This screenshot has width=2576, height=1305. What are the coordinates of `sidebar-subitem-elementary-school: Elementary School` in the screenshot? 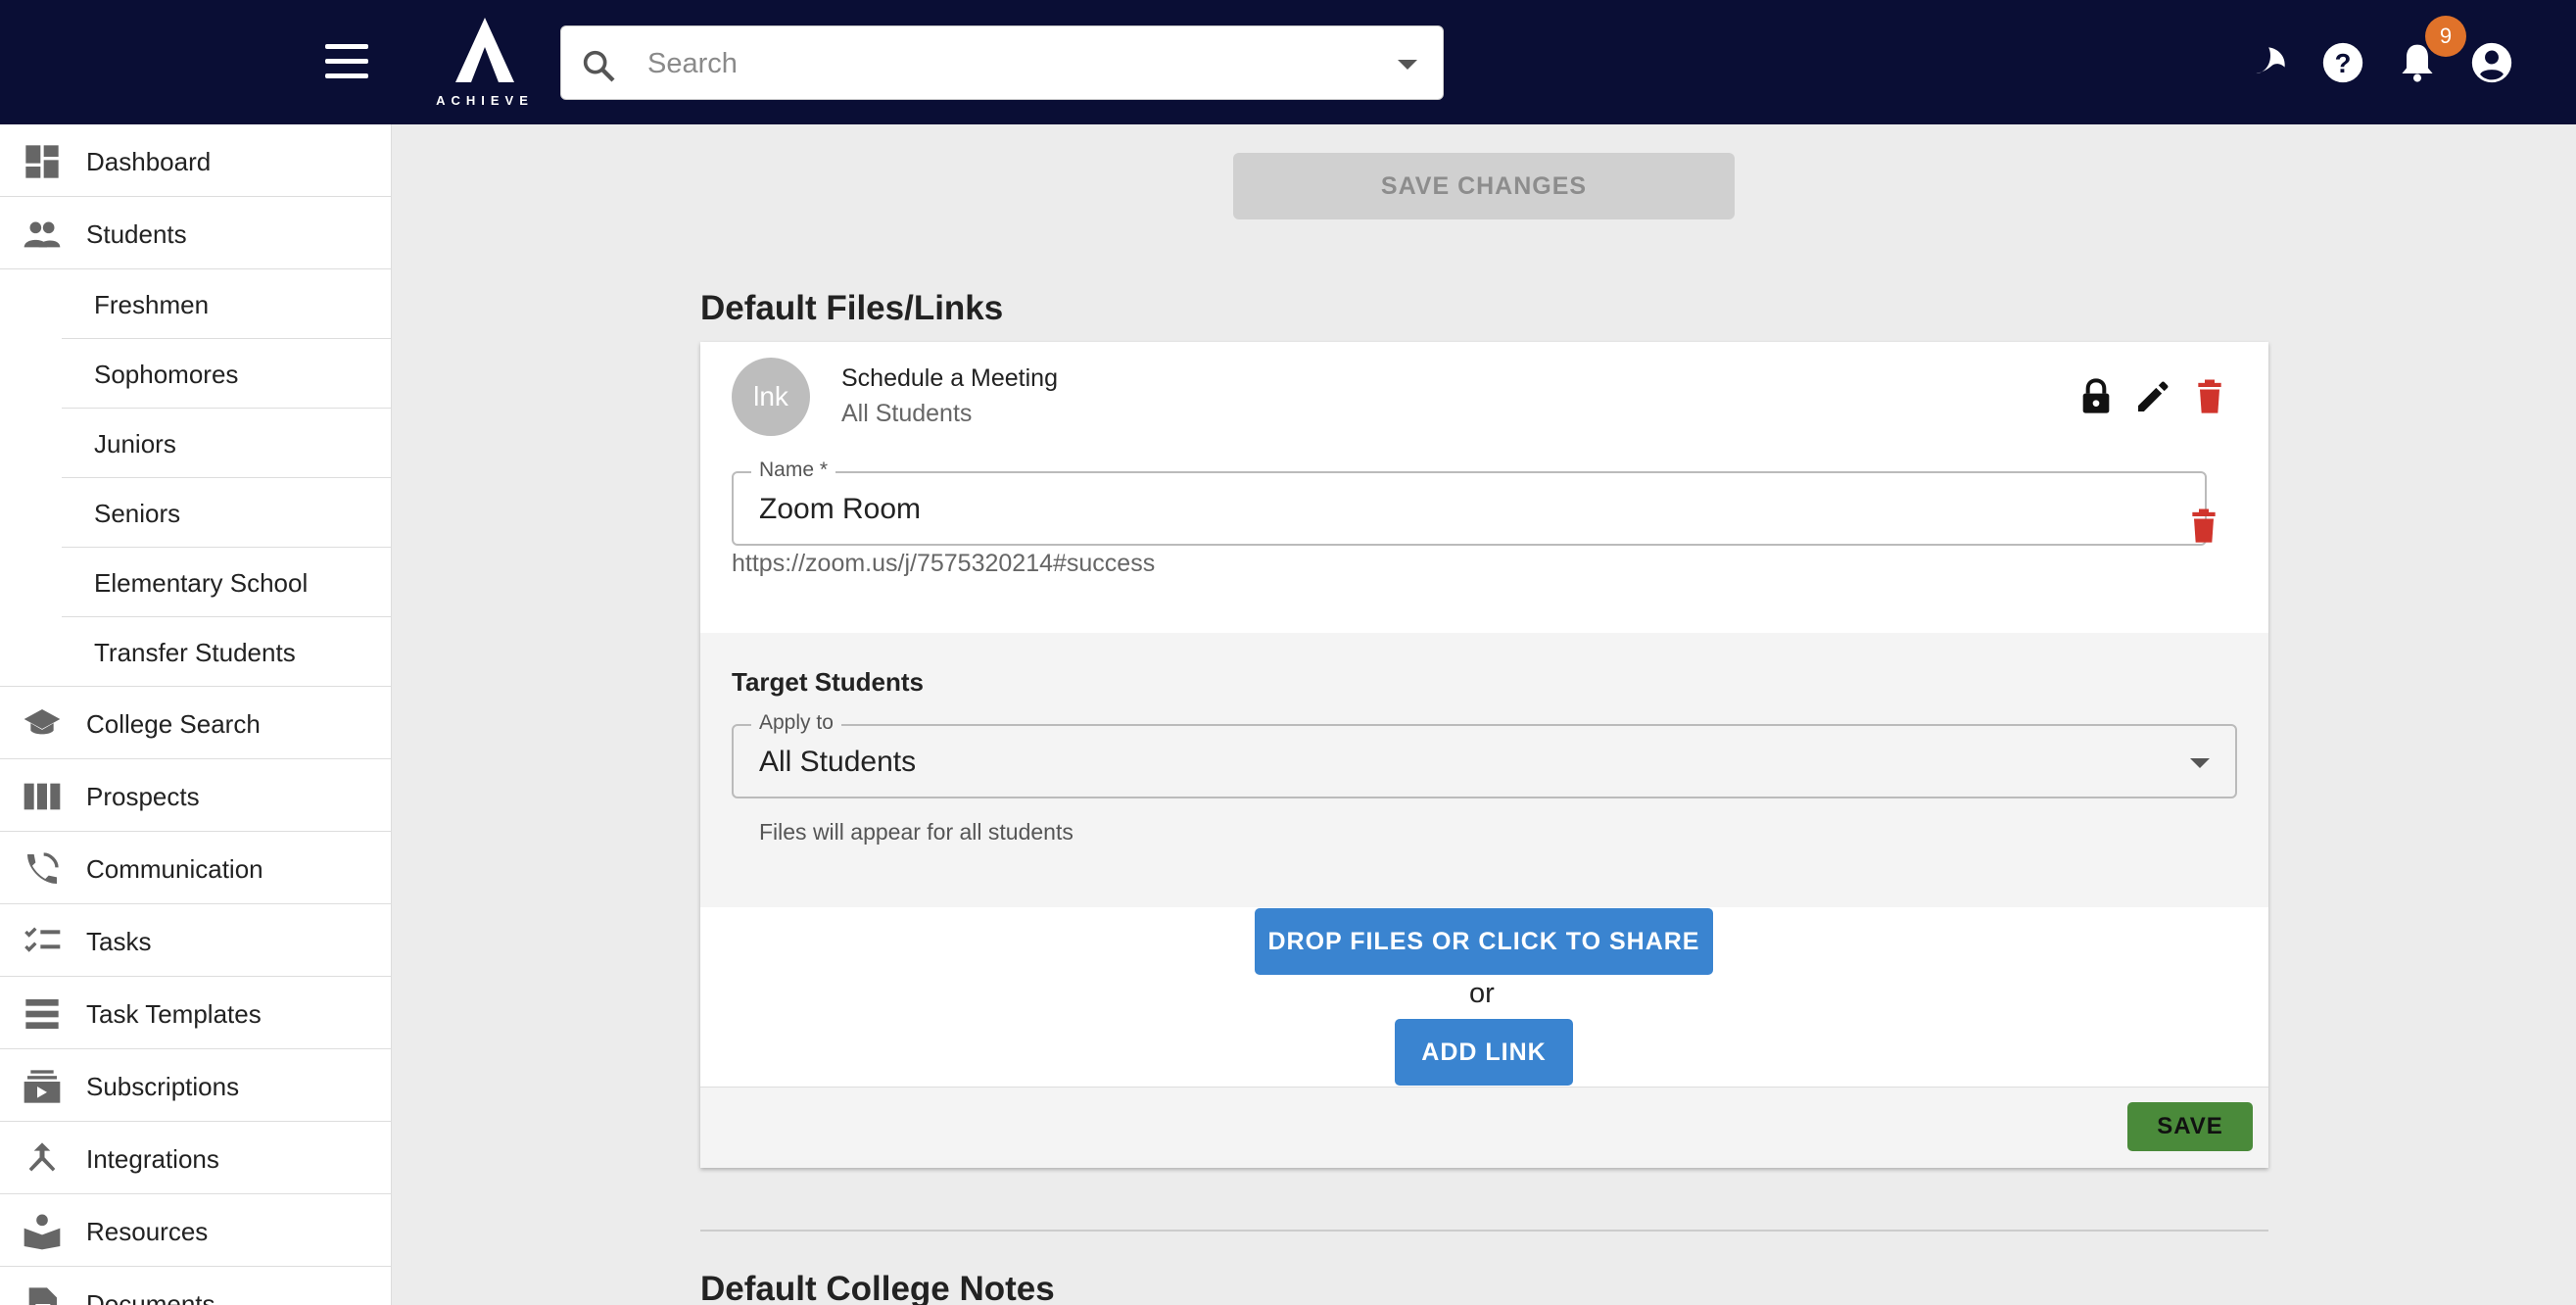 It's located at (227, 582).